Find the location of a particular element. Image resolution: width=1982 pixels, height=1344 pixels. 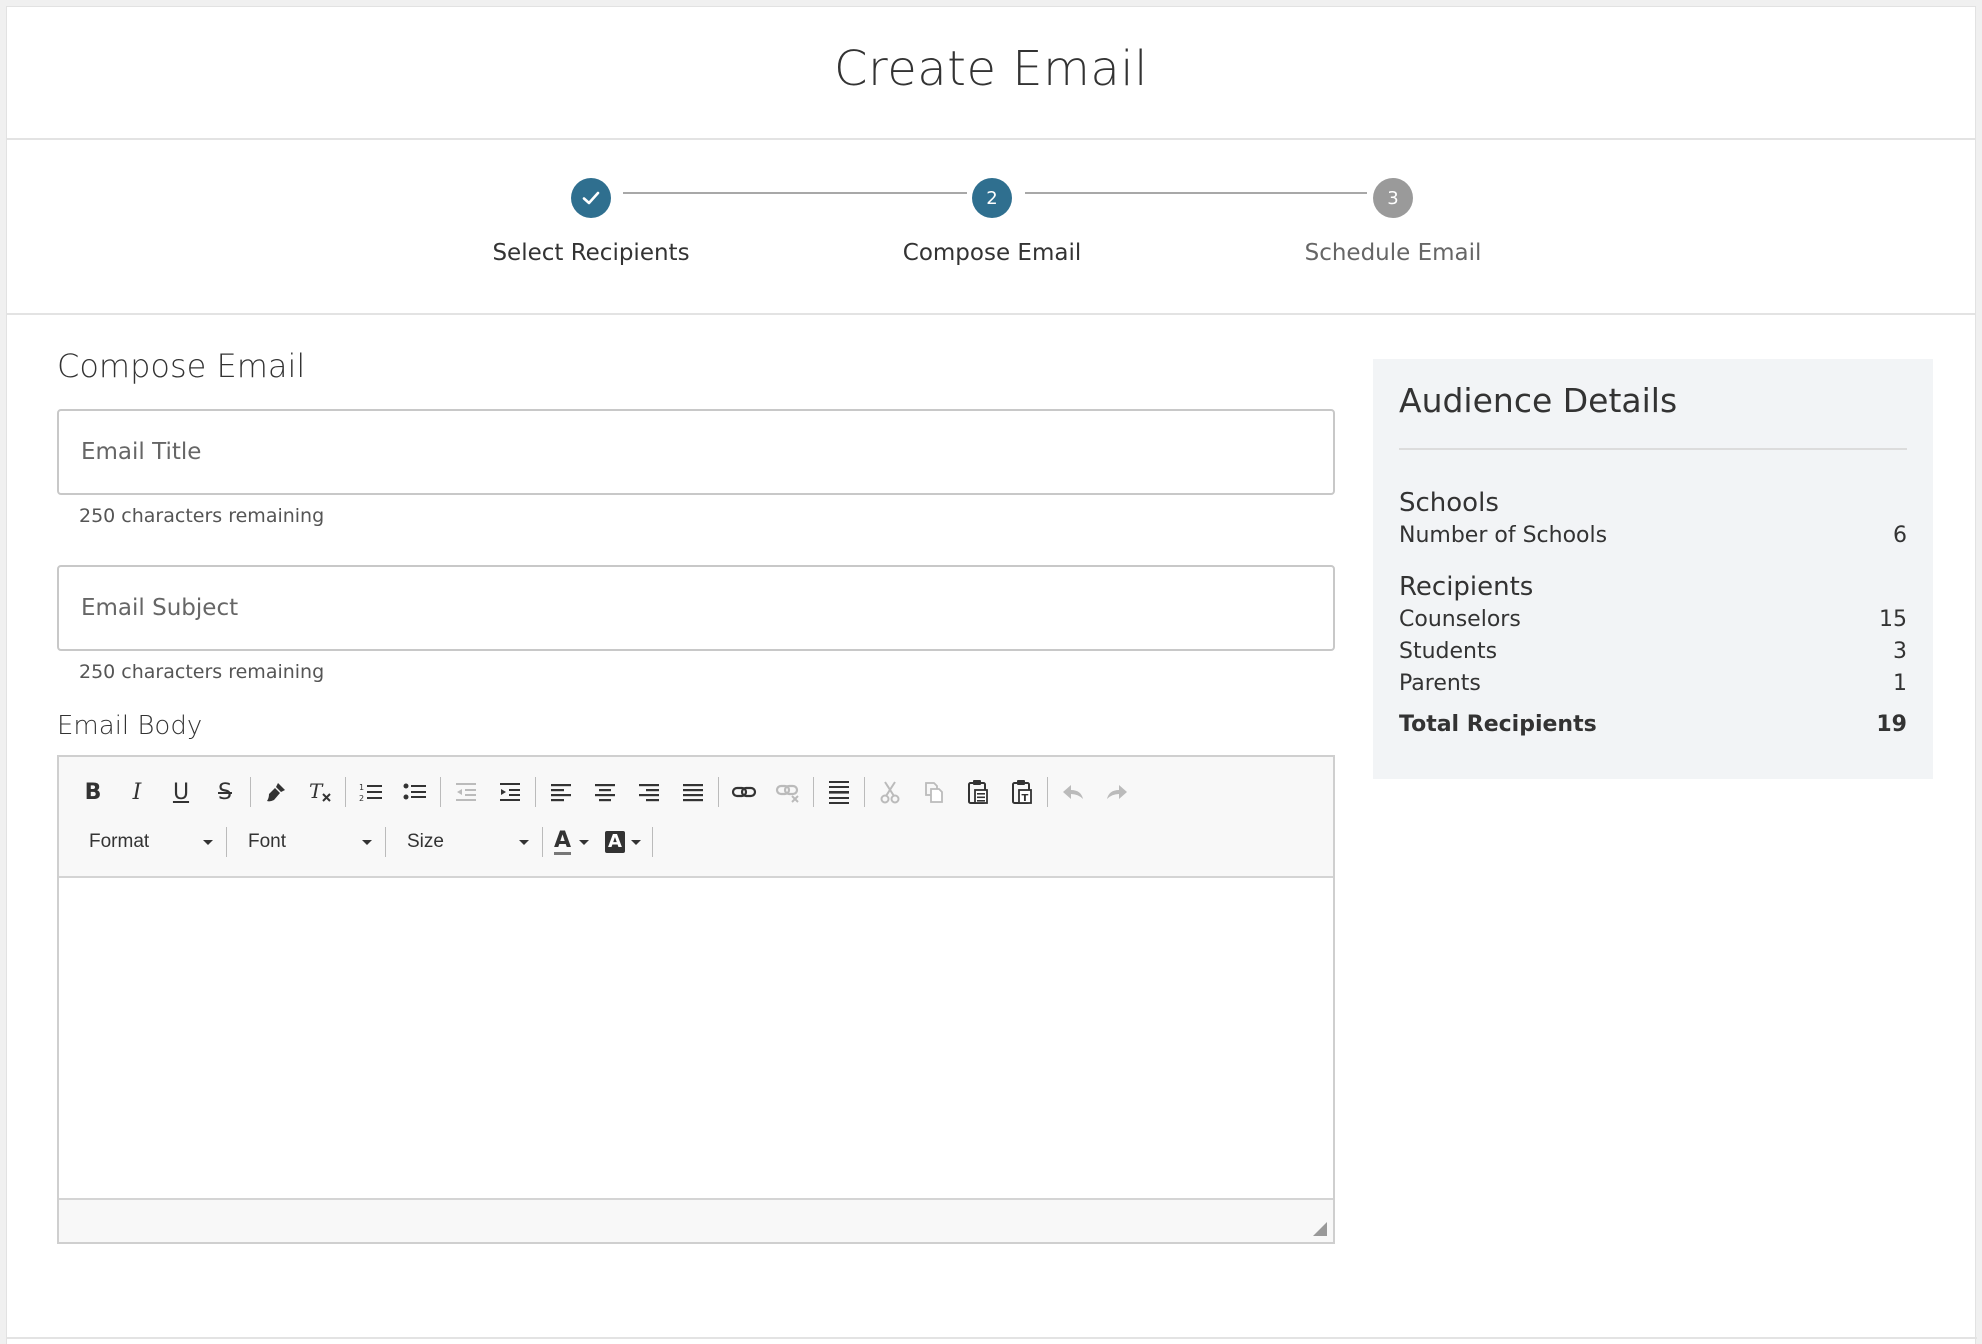

insert-link-button is located at coordinates (744, 792).